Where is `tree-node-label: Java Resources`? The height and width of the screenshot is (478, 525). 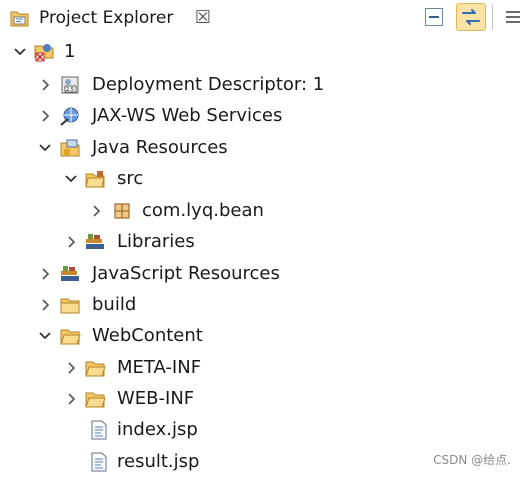
tree-node-label: Java Resources is located at coordinates (160, 147).